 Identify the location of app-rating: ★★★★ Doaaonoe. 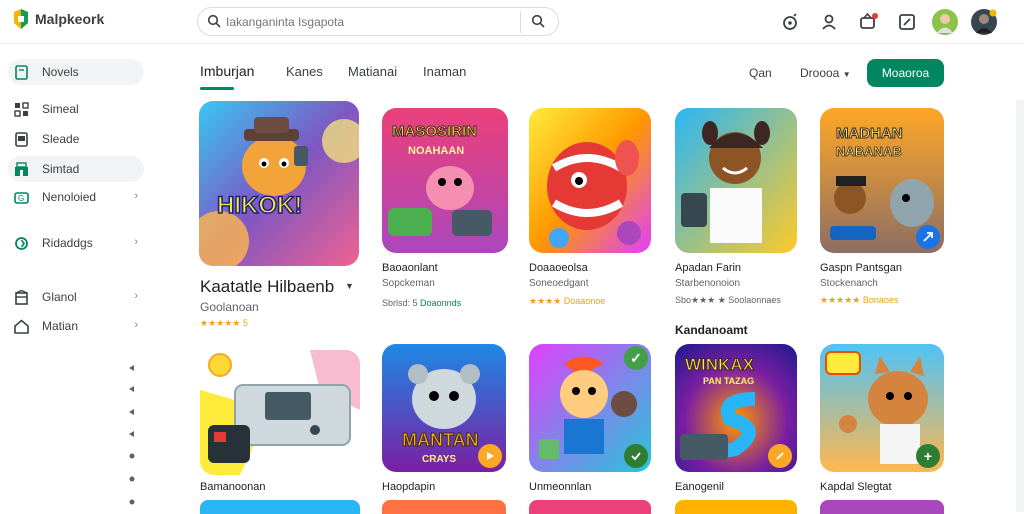
(567, 301).